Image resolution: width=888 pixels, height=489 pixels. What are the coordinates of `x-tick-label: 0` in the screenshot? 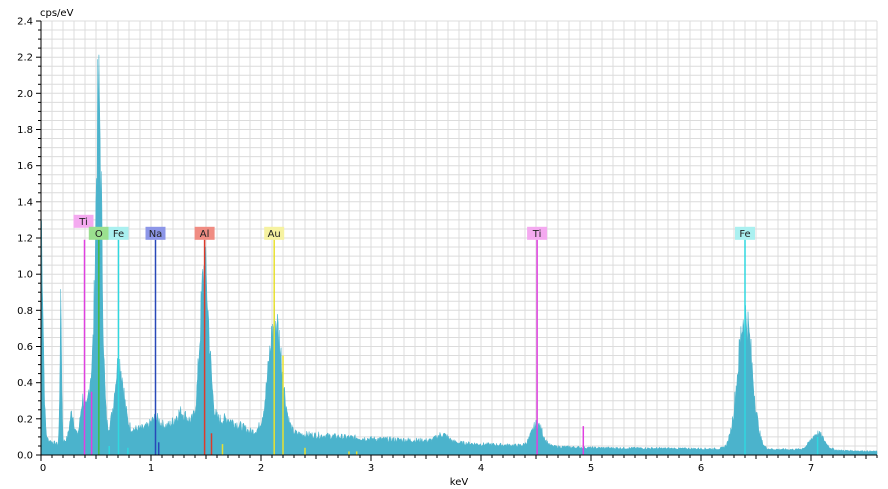 It's located at (43, 468).